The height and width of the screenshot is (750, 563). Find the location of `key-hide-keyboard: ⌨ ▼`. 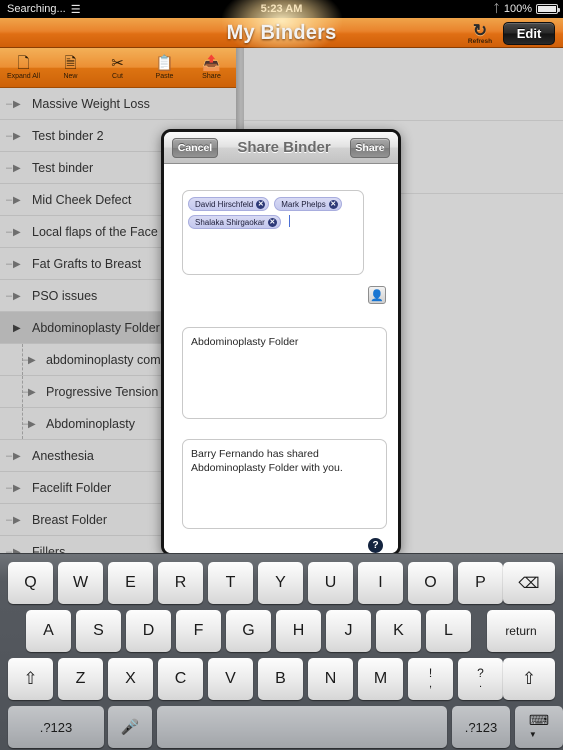

key-hide-keyboard: ⌨ ▼ is located at coordinates (539, 727).